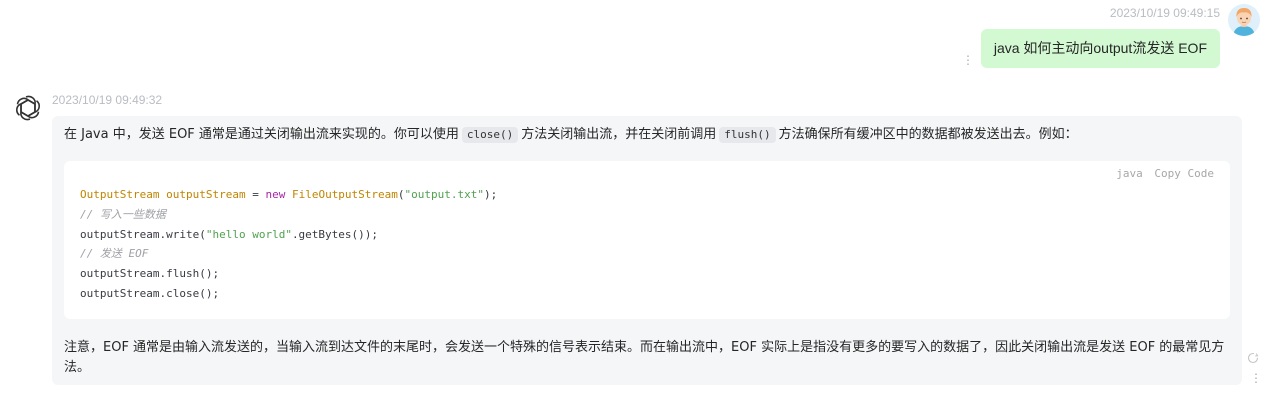 The width and height of the screenshot is (1277, 402). I want to click on code-token: outputStream.write(, so click(143, 234).